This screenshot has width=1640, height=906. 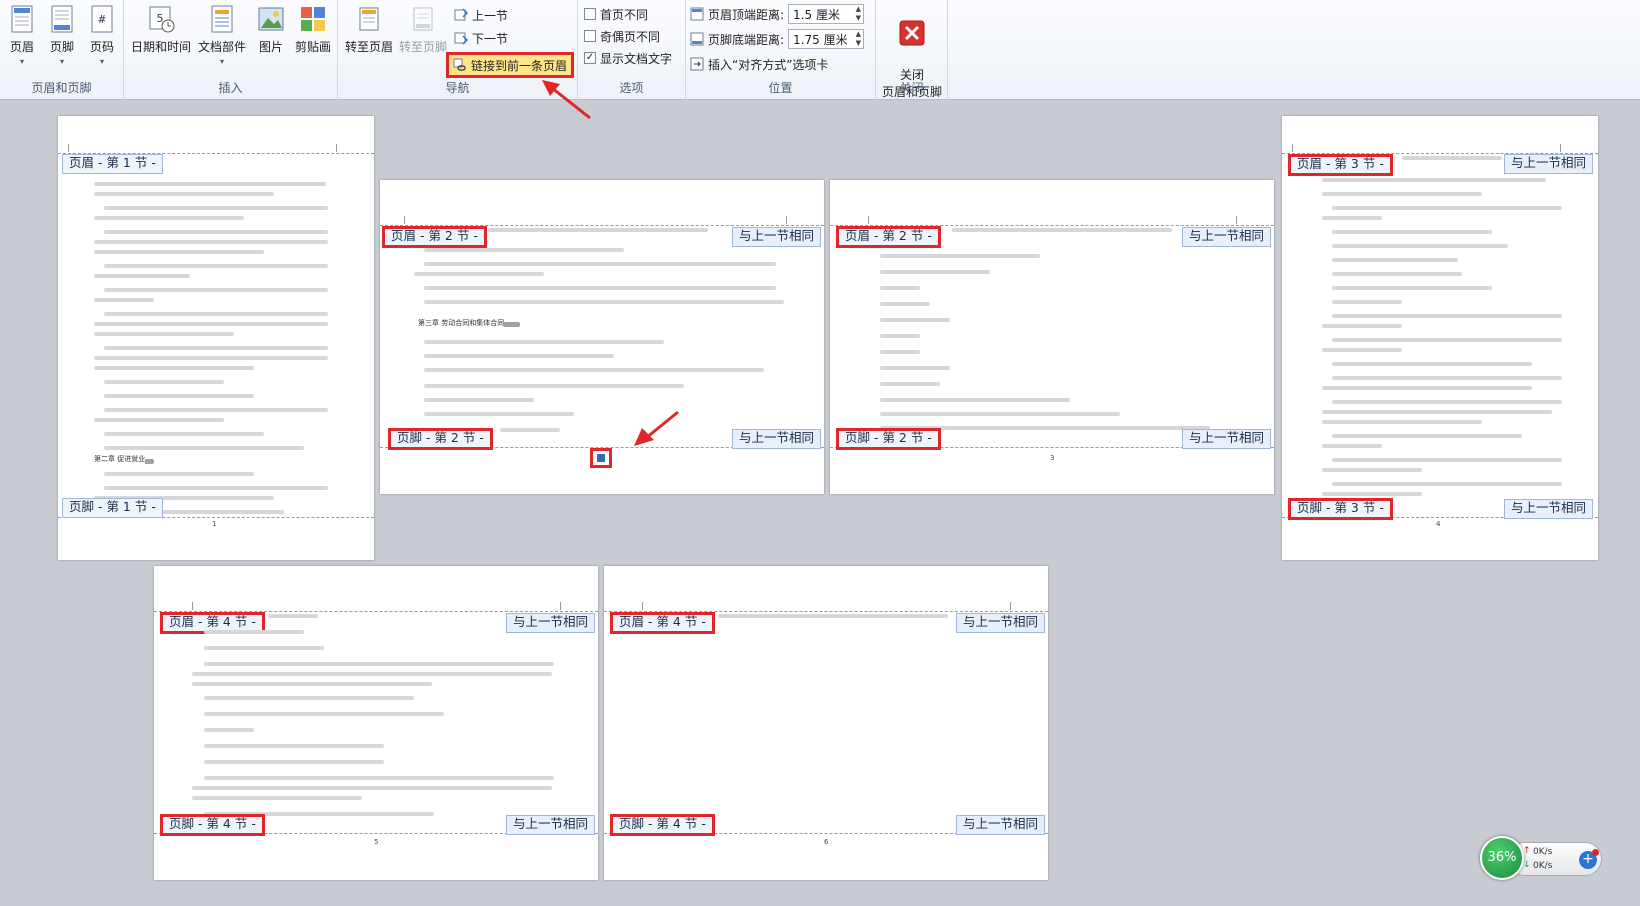 What do you see at coordinates (630, 36) in the screenshot?
I see `different-odd-even-label: 奇偶页不同` at bounding box center [630, 36].